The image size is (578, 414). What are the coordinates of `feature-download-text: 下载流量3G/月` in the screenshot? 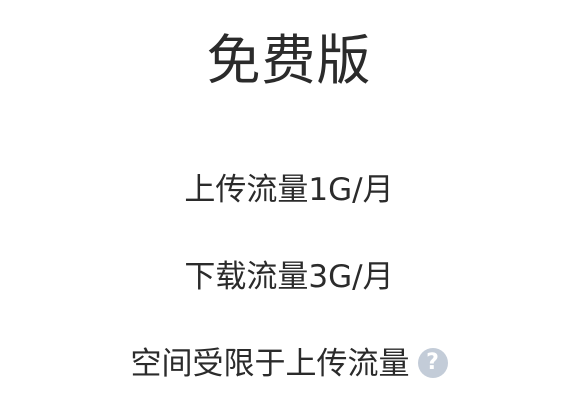 It's located at (289, 277).